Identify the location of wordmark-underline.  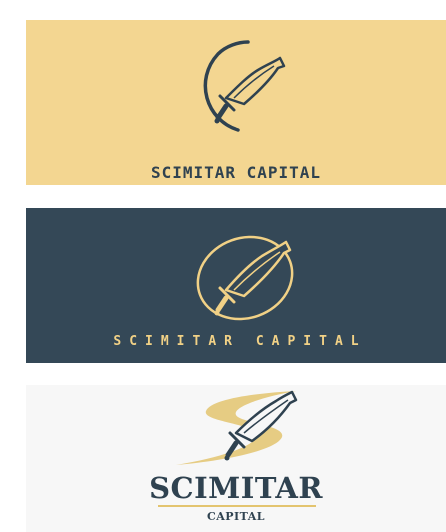
(237, 506).